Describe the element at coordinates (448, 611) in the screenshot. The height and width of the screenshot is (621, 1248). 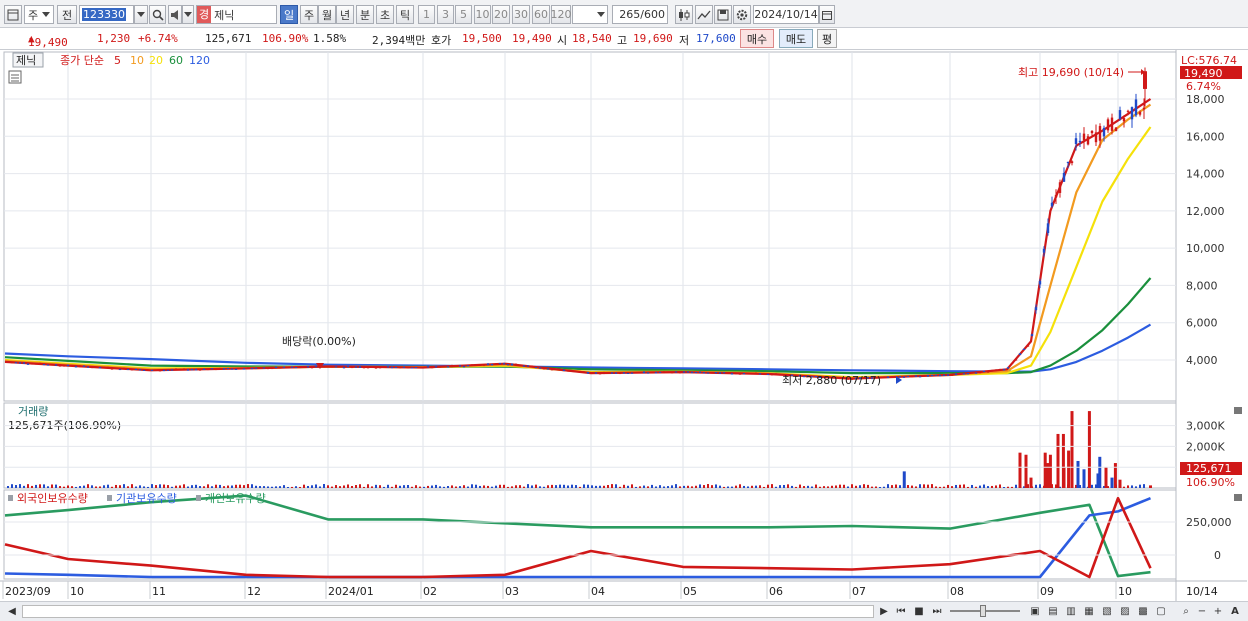
I see `scroll-track` at that location.